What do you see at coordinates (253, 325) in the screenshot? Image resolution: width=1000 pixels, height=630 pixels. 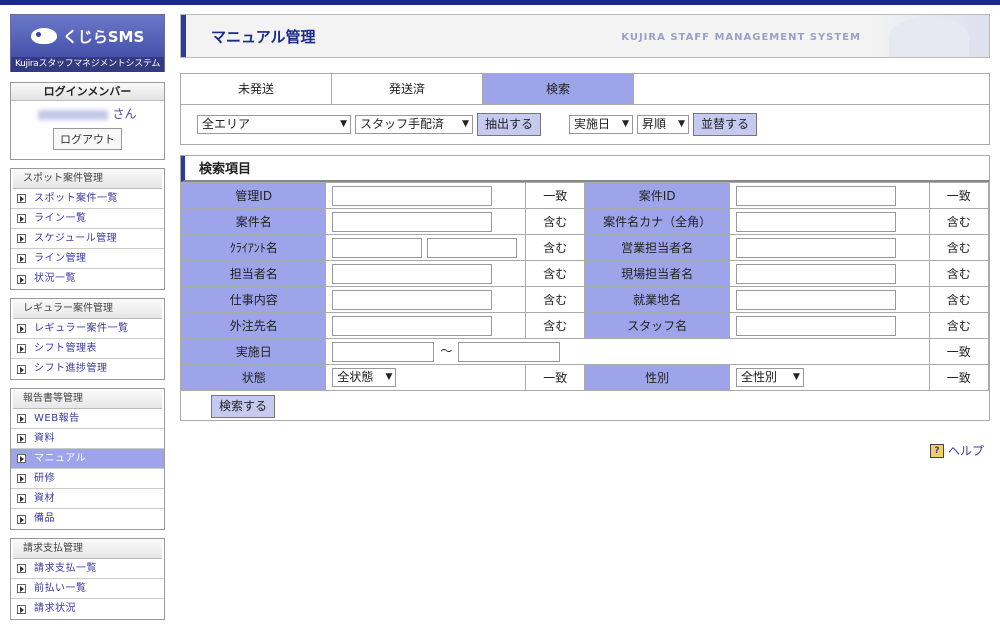 I see `field-label: 外注先名` at bounding box center [253, 325].